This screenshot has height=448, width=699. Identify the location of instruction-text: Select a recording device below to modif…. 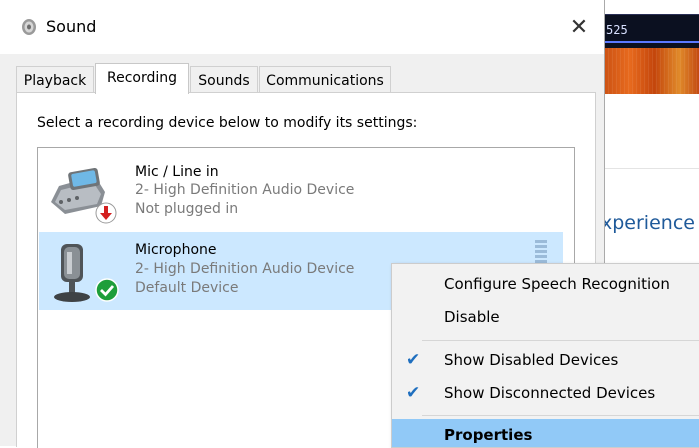
(227, 123).